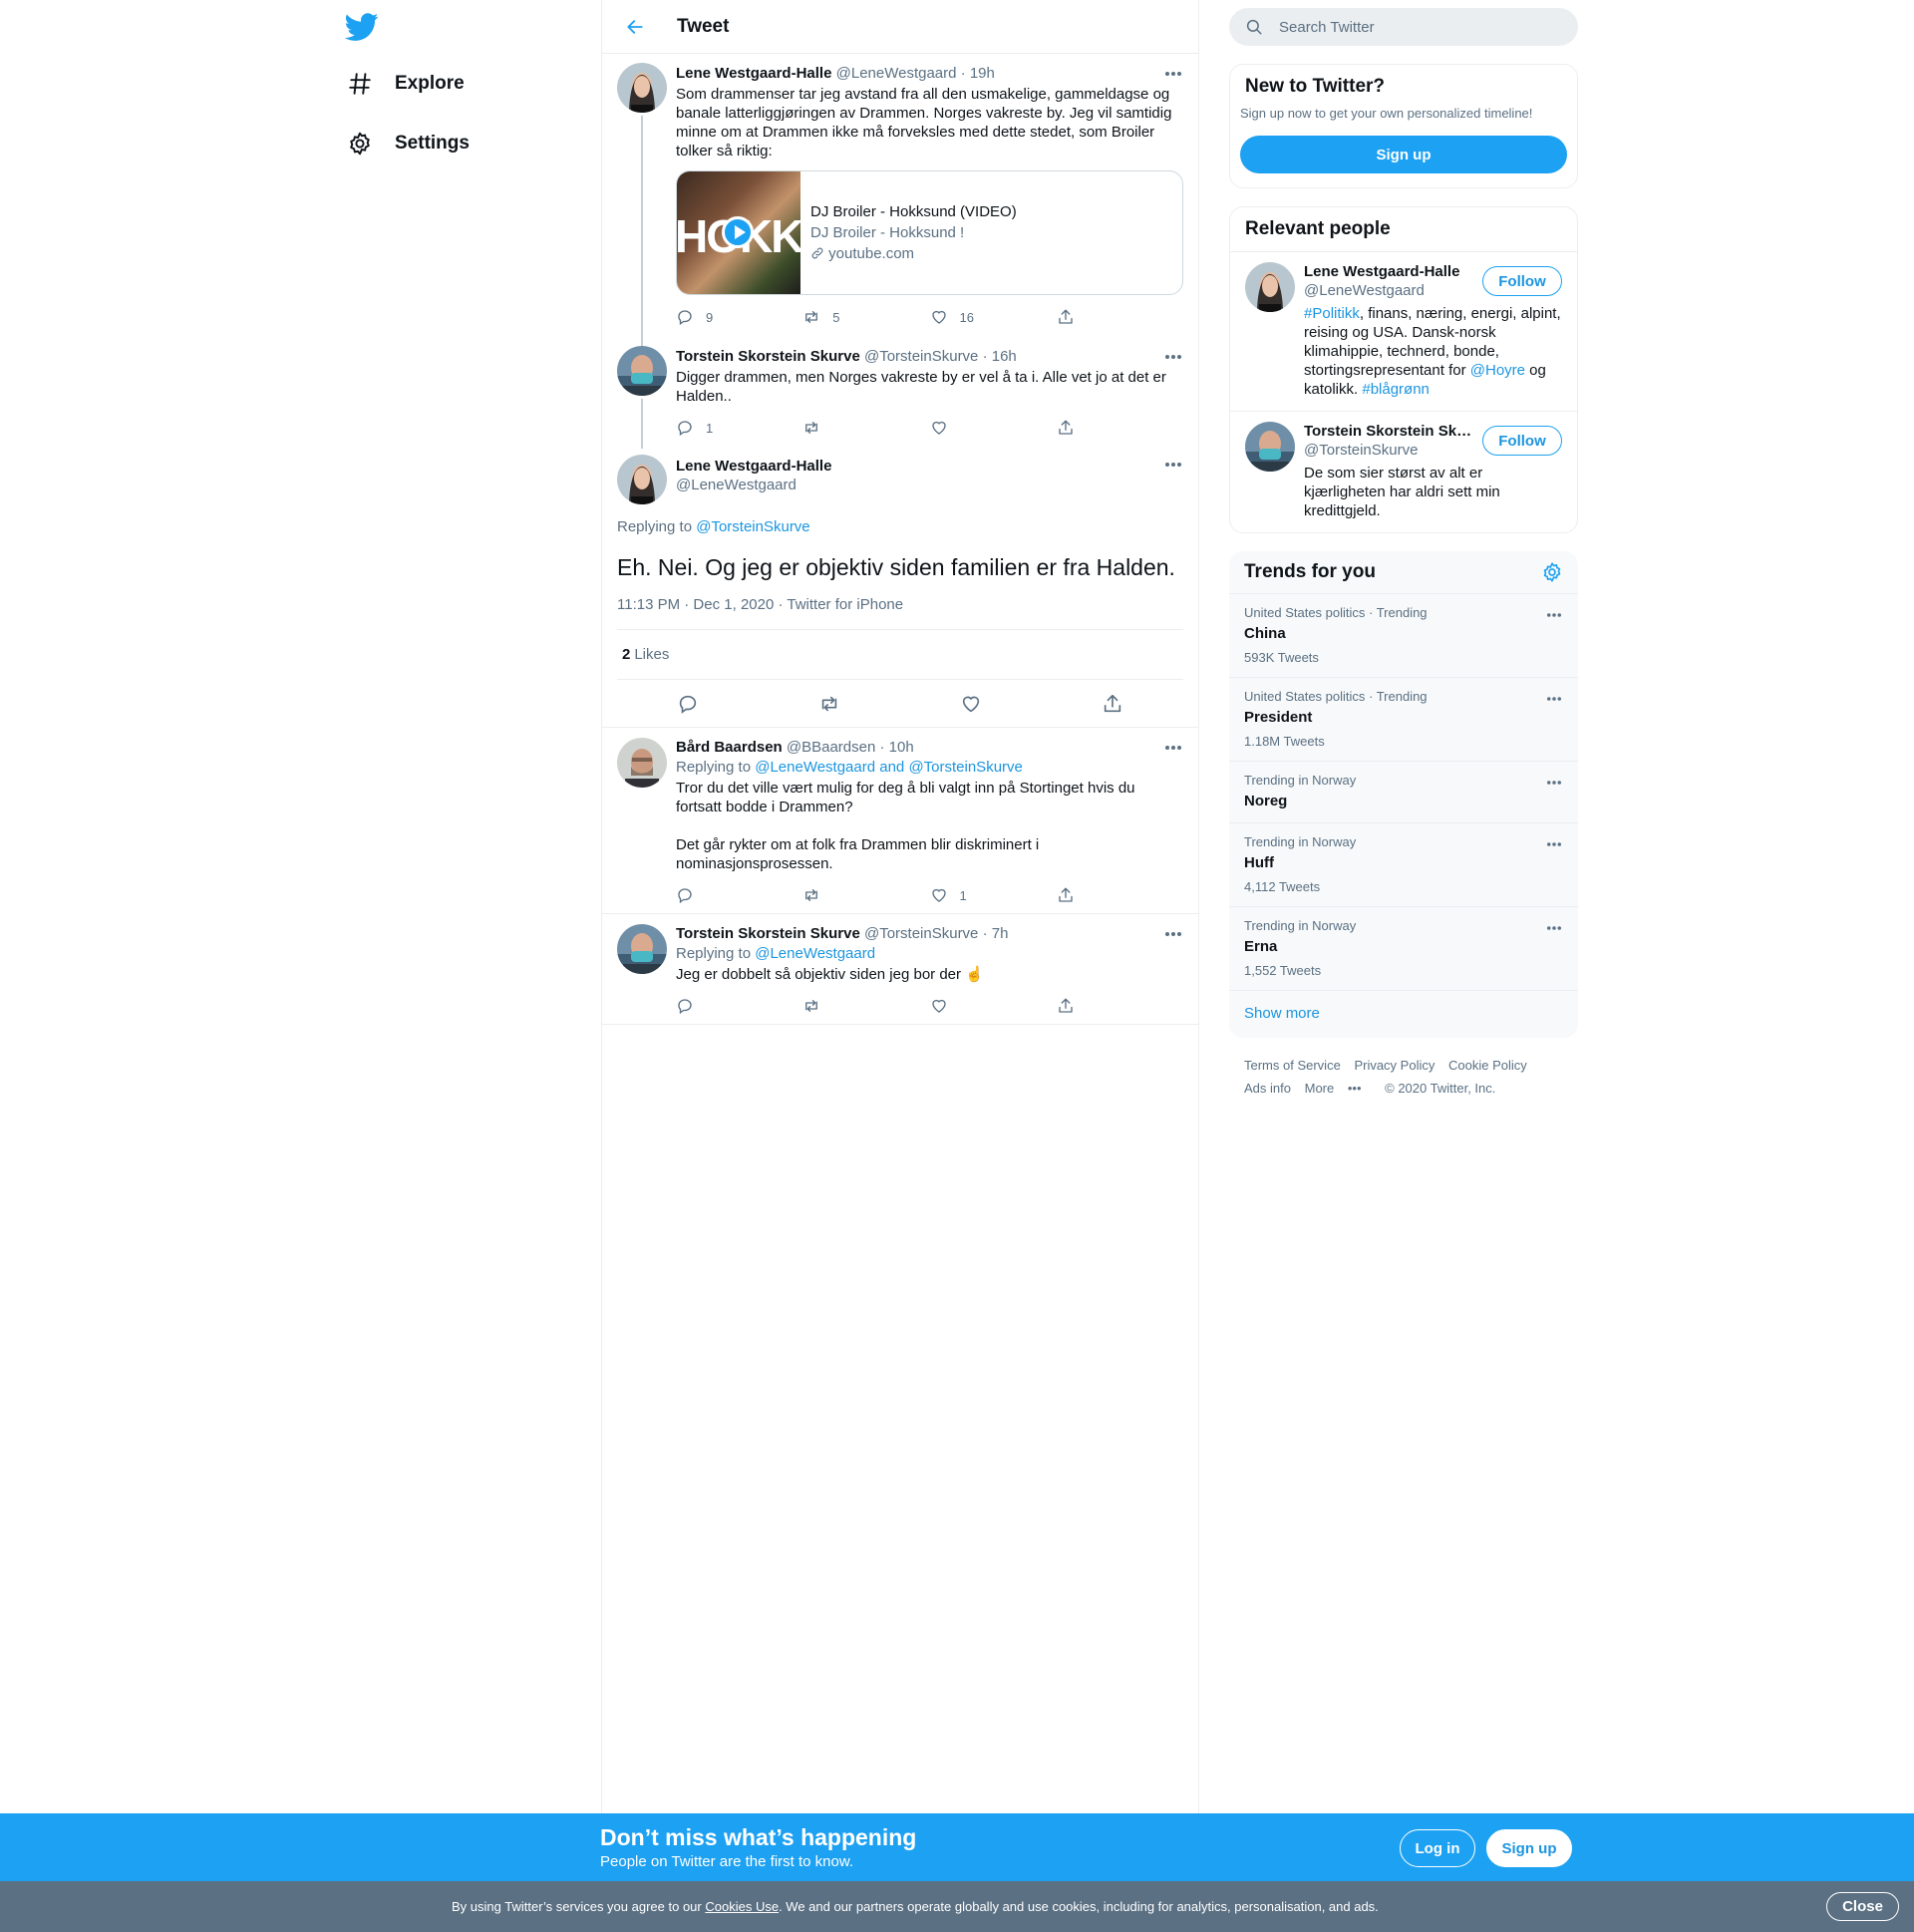 The width and height of the screenshot is (1914, 1932). I want to click on footer-terms-link: Terms of Service, so click(1292, 1065).